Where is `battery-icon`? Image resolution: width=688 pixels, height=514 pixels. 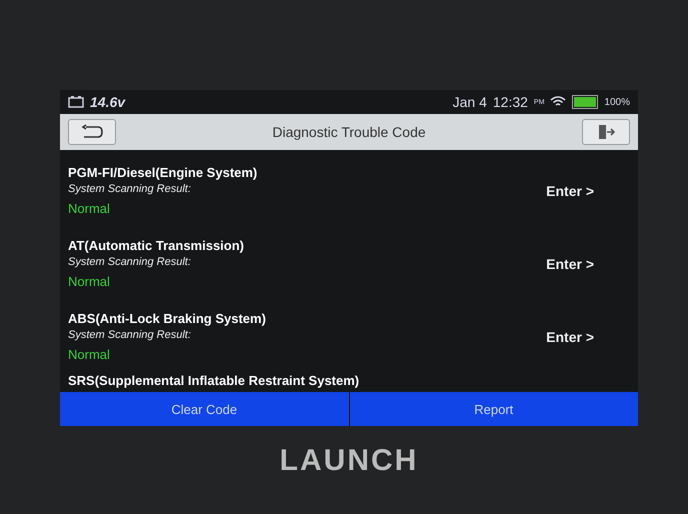 battery-icon is located at coordinates (585, 102).